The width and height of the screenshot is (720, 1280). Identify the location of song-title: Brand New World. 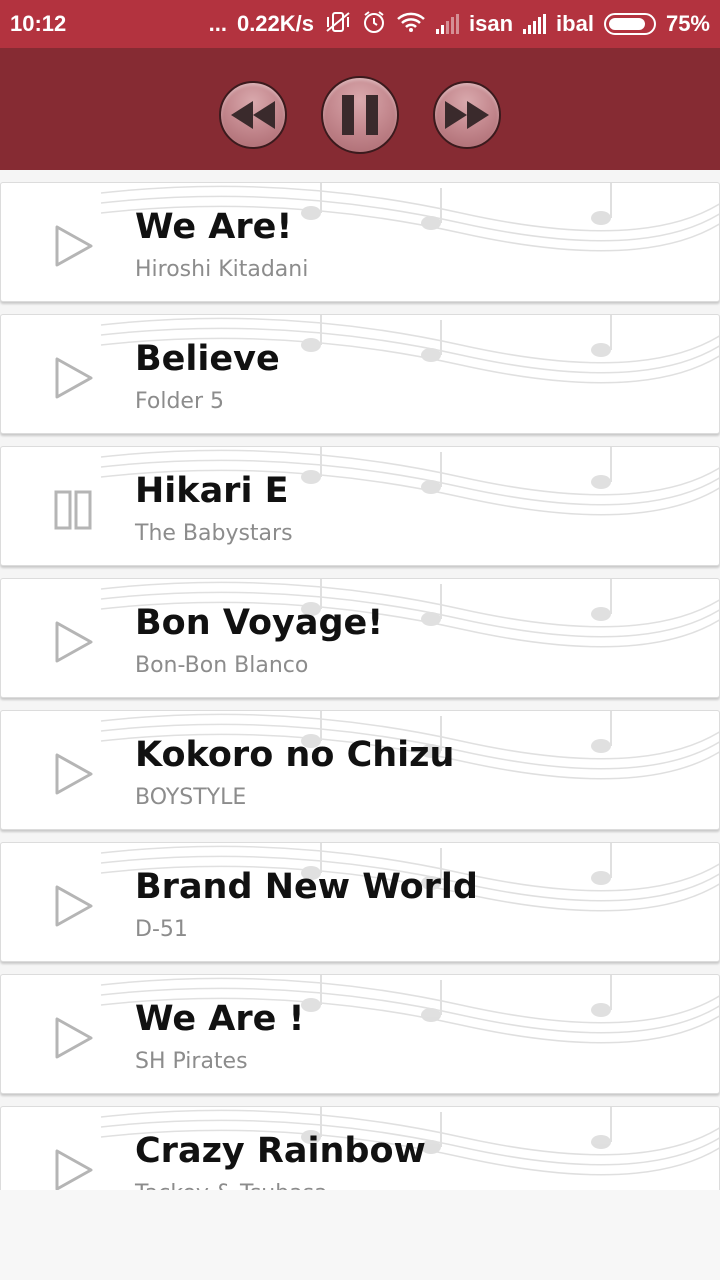
(306, 887).